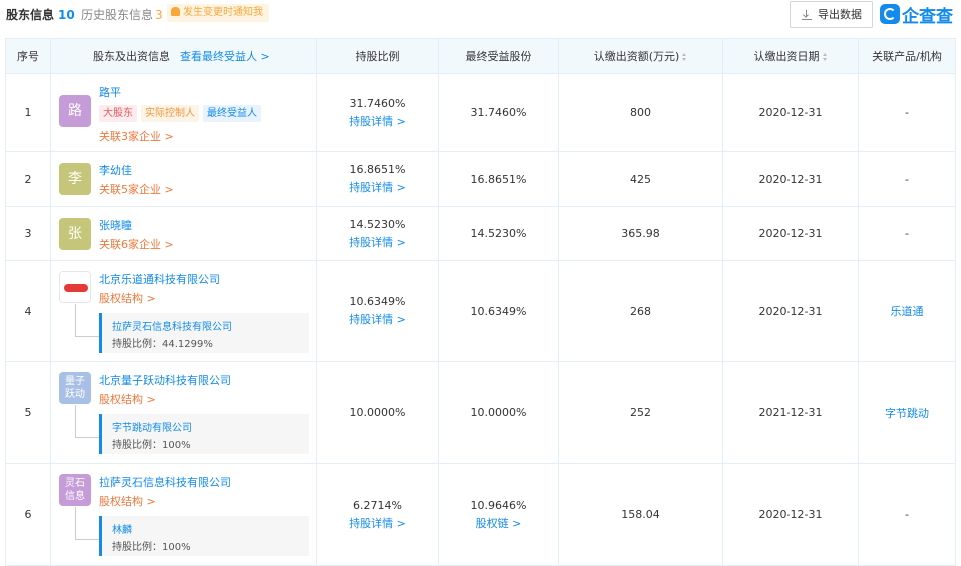 The image size is (961, 566). Describe the element at coordinates (180, 113) in the screenshot. I see `holder-tags: 大股东 实际控制人 最终受益人` at that location.